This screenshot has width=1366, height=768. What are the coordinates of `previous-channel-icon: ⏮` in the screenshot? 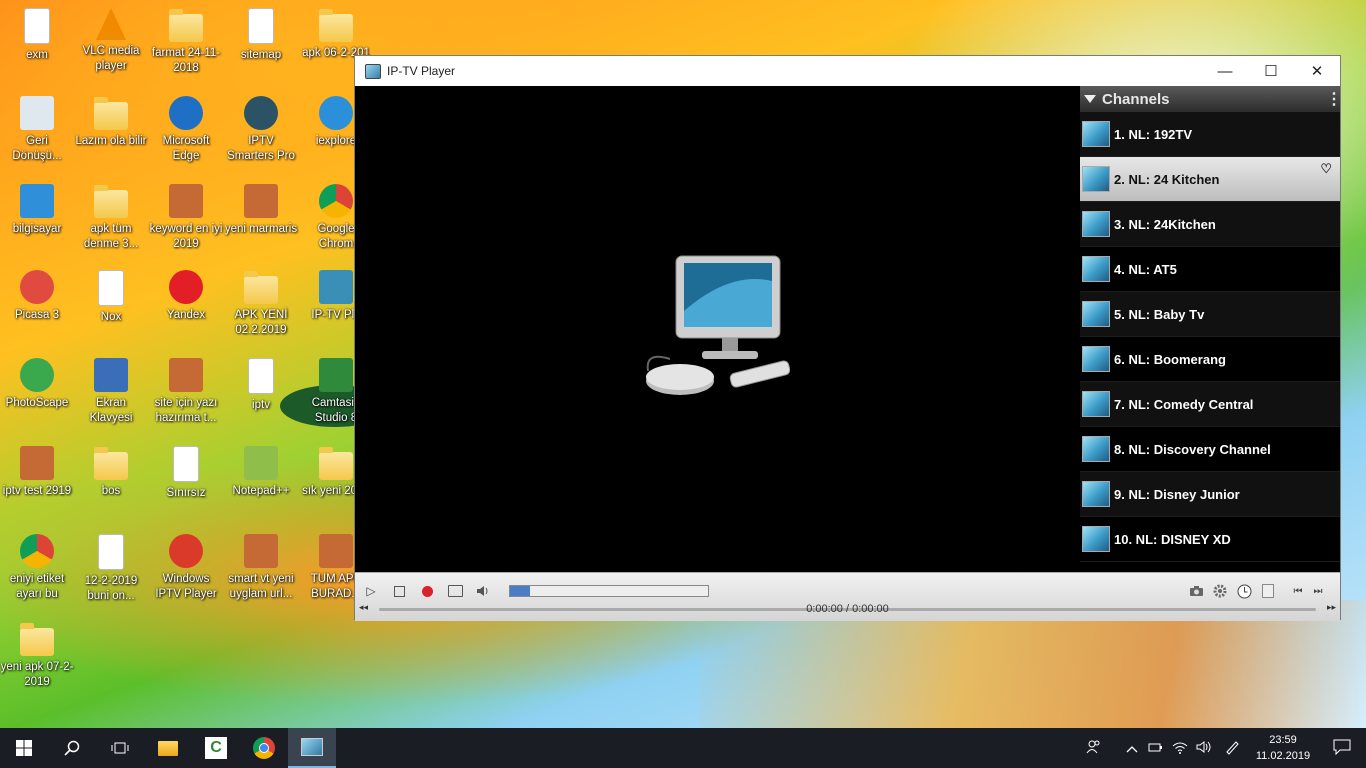 It's located at (1298, 591).